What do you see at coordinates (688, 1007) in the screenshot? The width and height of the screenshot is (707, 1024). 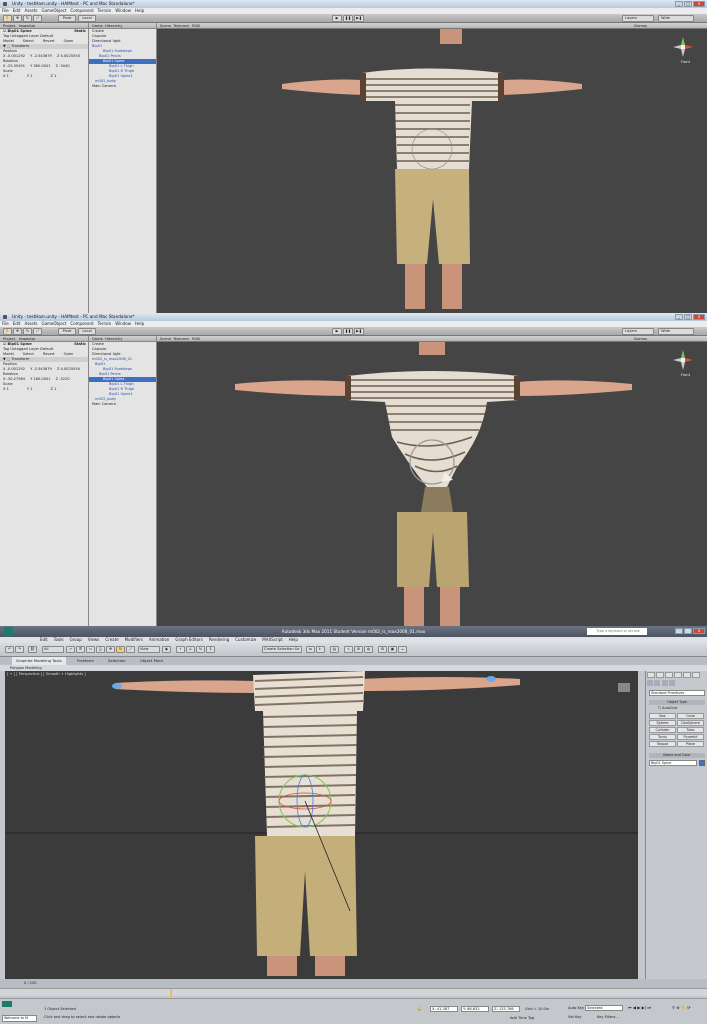 I see `orbit-icon: ⟳` at bounding box center [688, 1007].